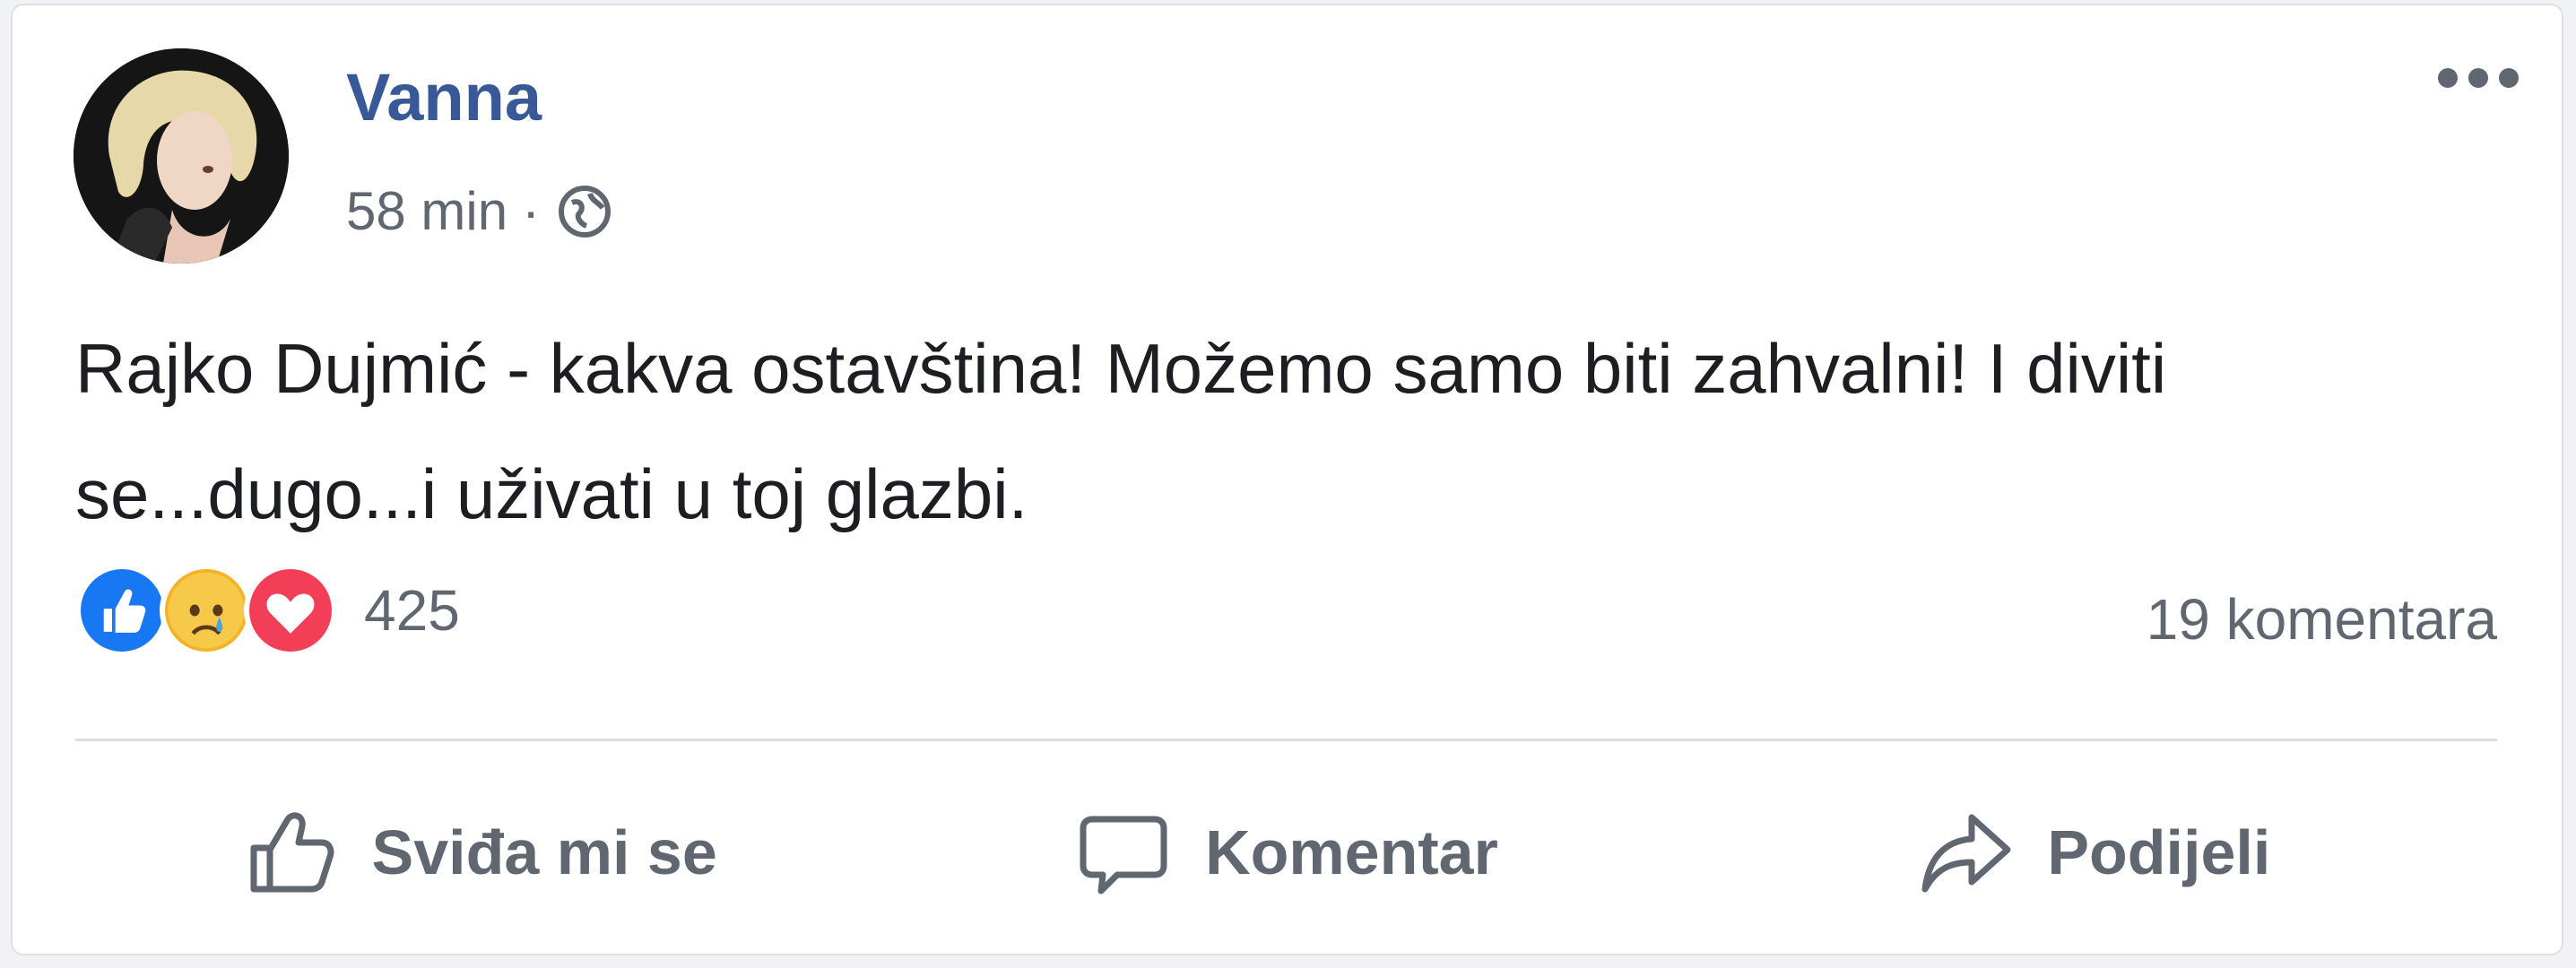 This screenshot has height=968, width=2576. I want to click on like-label: Sviđa mi se, so click(544, 852).